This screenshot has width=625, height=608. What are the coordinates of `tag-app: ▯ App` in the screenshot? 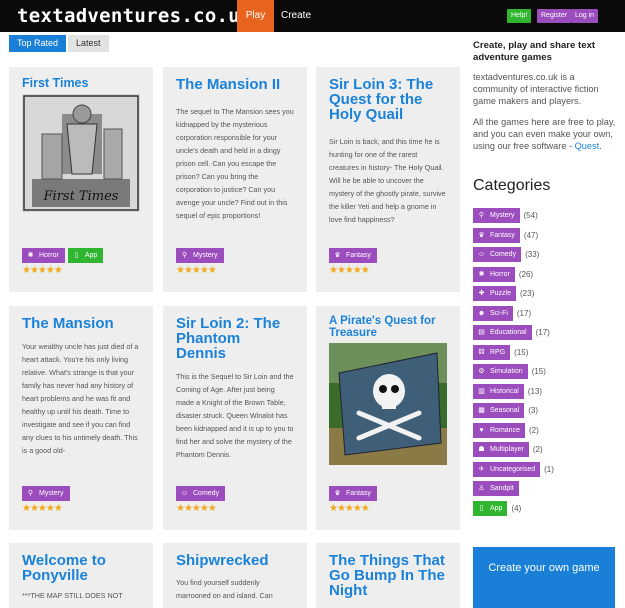 It's located at (85, 255).